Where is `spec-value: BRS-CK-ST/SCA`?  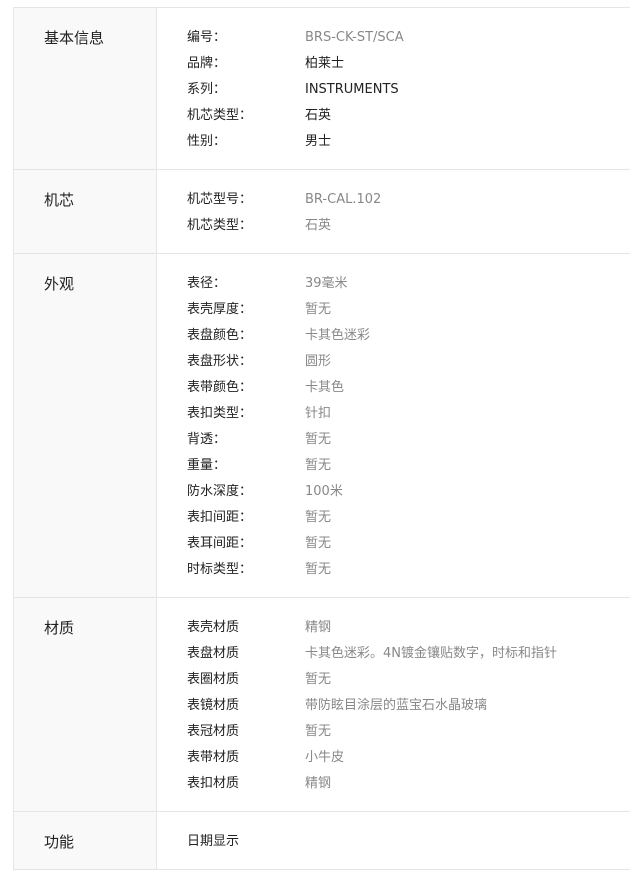 spec-value: BRS-CK-ST/SCA is located at coordinates (354, 37).